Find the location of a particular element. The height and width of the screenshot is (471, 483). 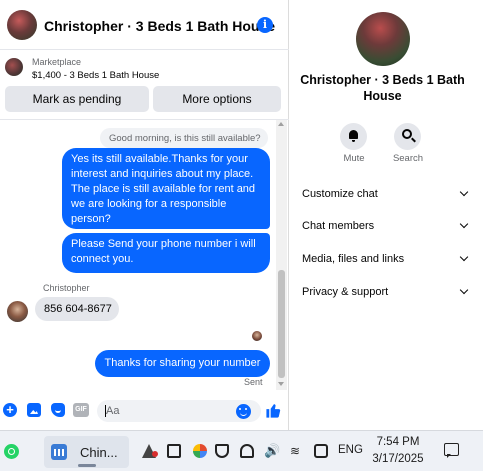

message-status: Sent is located at coordinates (253, 382).